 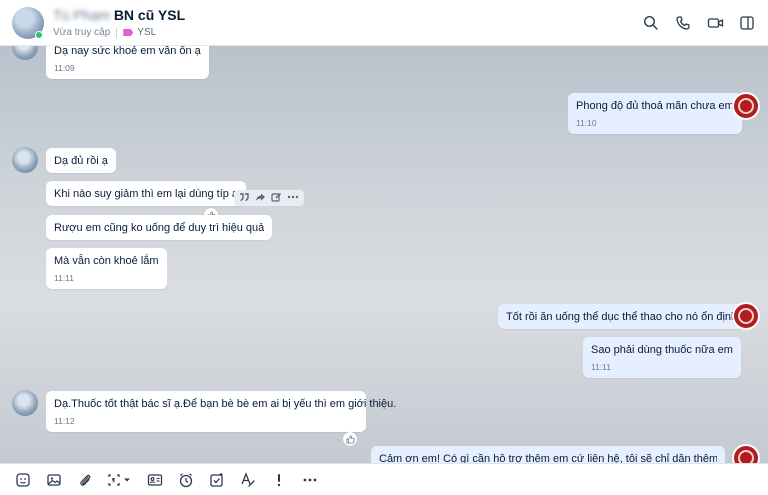 I want to click on message-time: 11:12, so click(x=64, y=421).